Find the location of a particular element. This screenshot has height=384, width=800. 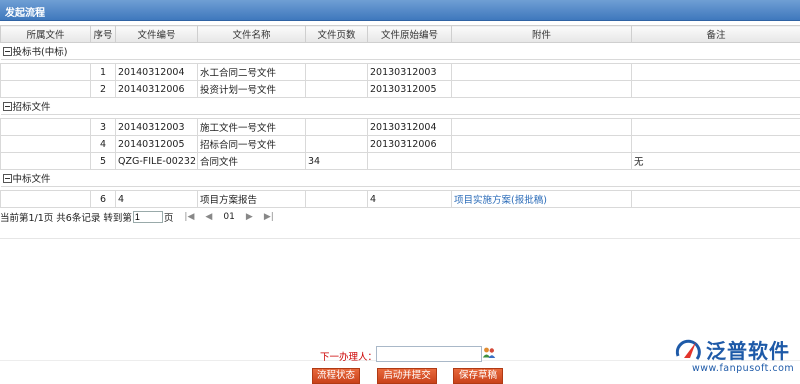

next-handler-label: 下一办理人： is located at coordinates (348, 356).